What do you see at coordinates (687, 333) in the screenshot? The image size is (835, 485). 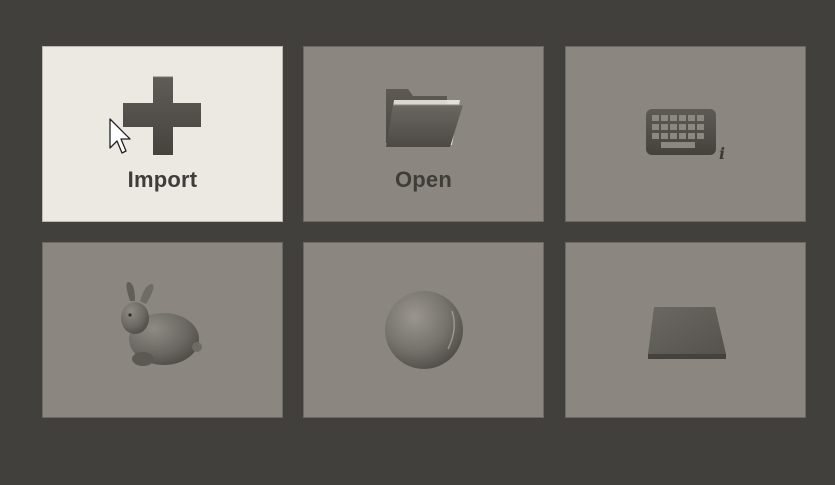 I see `plane-icon` at bounding box center [687, 333].